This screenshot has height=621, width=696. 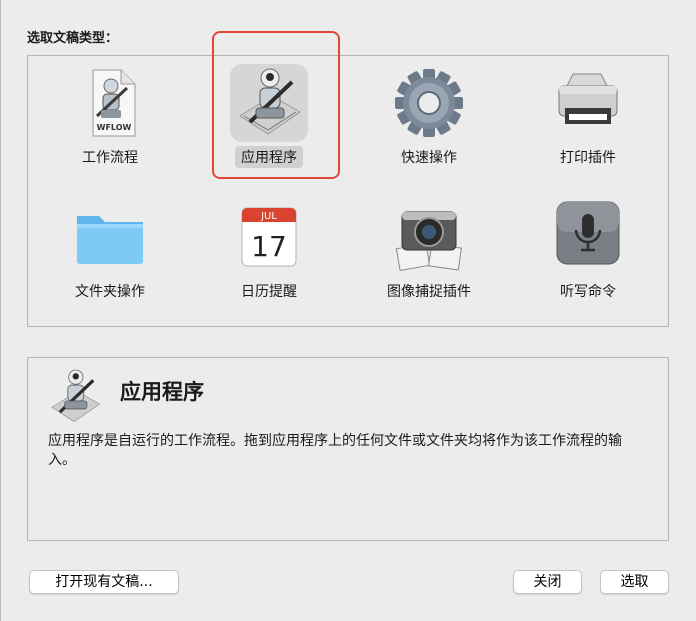 I want to click on doc-type-label: 应用程序, so click(x=269, y=157).